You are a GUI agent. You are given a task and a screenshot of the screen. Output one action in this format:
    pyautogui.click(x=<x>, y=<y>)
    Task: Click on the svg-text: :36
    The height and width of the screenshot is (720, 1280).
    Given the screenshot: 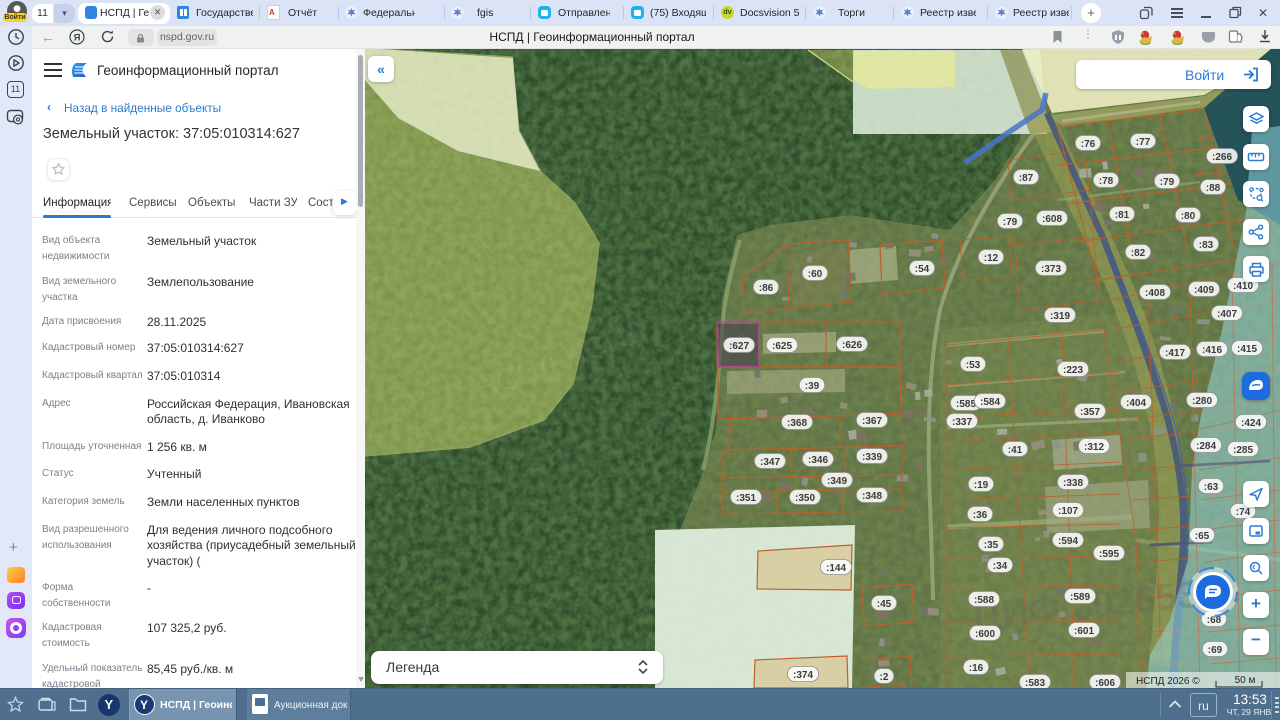 What is the action you would take?
    pyautogui.click(x=980, y=515)
    